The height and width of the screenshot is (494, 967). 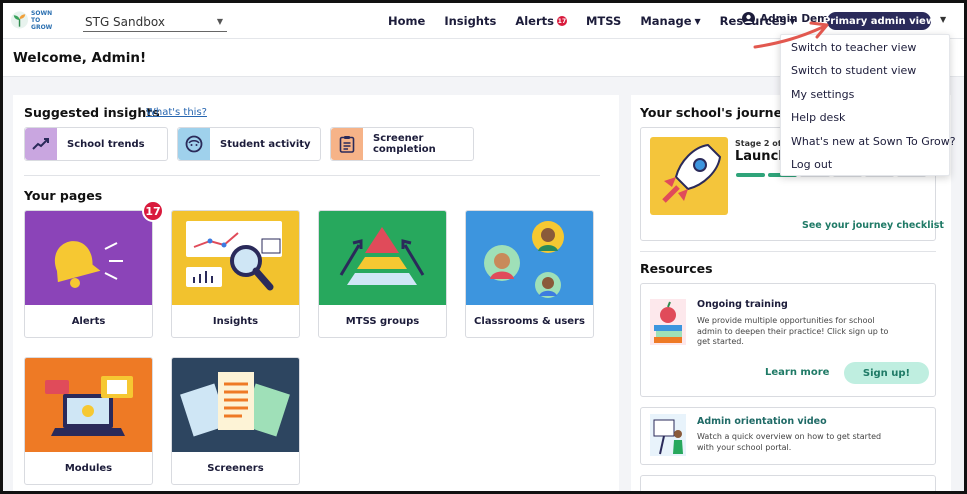 I want to click on insight-school-trends: School trends, so click(x=96, y=144).